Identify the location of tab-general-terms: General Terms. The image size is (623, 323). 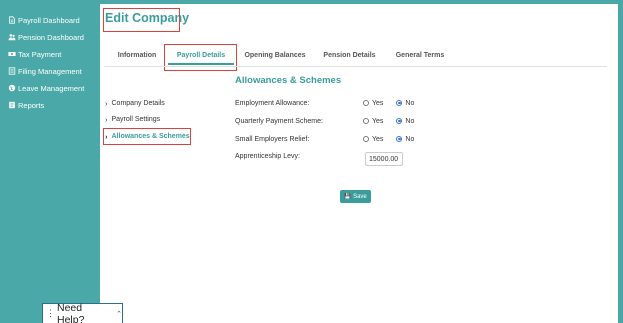
(420, 55).